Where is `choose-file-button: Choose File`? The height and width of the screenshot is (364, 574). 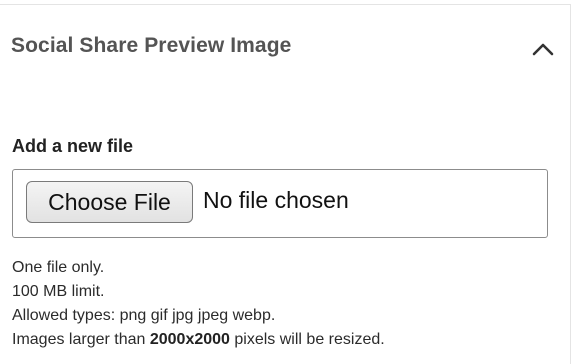 choose-file-button: Choose File is located at coordinates (109, 202).